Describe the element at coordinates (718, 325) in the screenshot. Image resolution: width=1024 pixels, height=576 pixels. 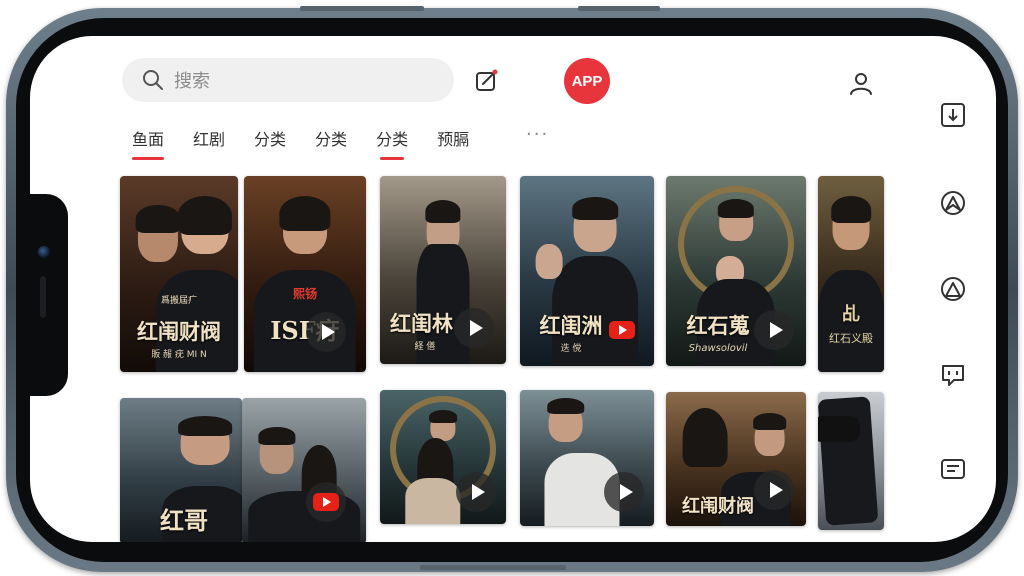
I see `card-title: 红石蒐` at that location.